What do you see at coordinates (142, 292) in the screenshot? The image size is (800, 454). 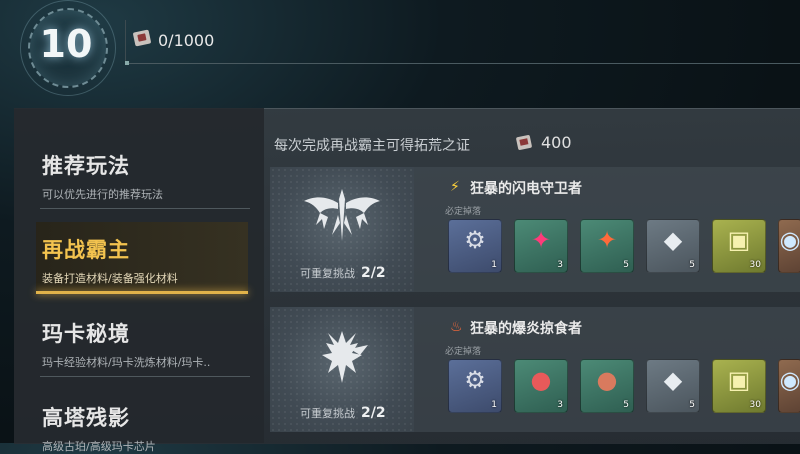 I see `sidebar-active-indicator` at bounding box center [142, 292].